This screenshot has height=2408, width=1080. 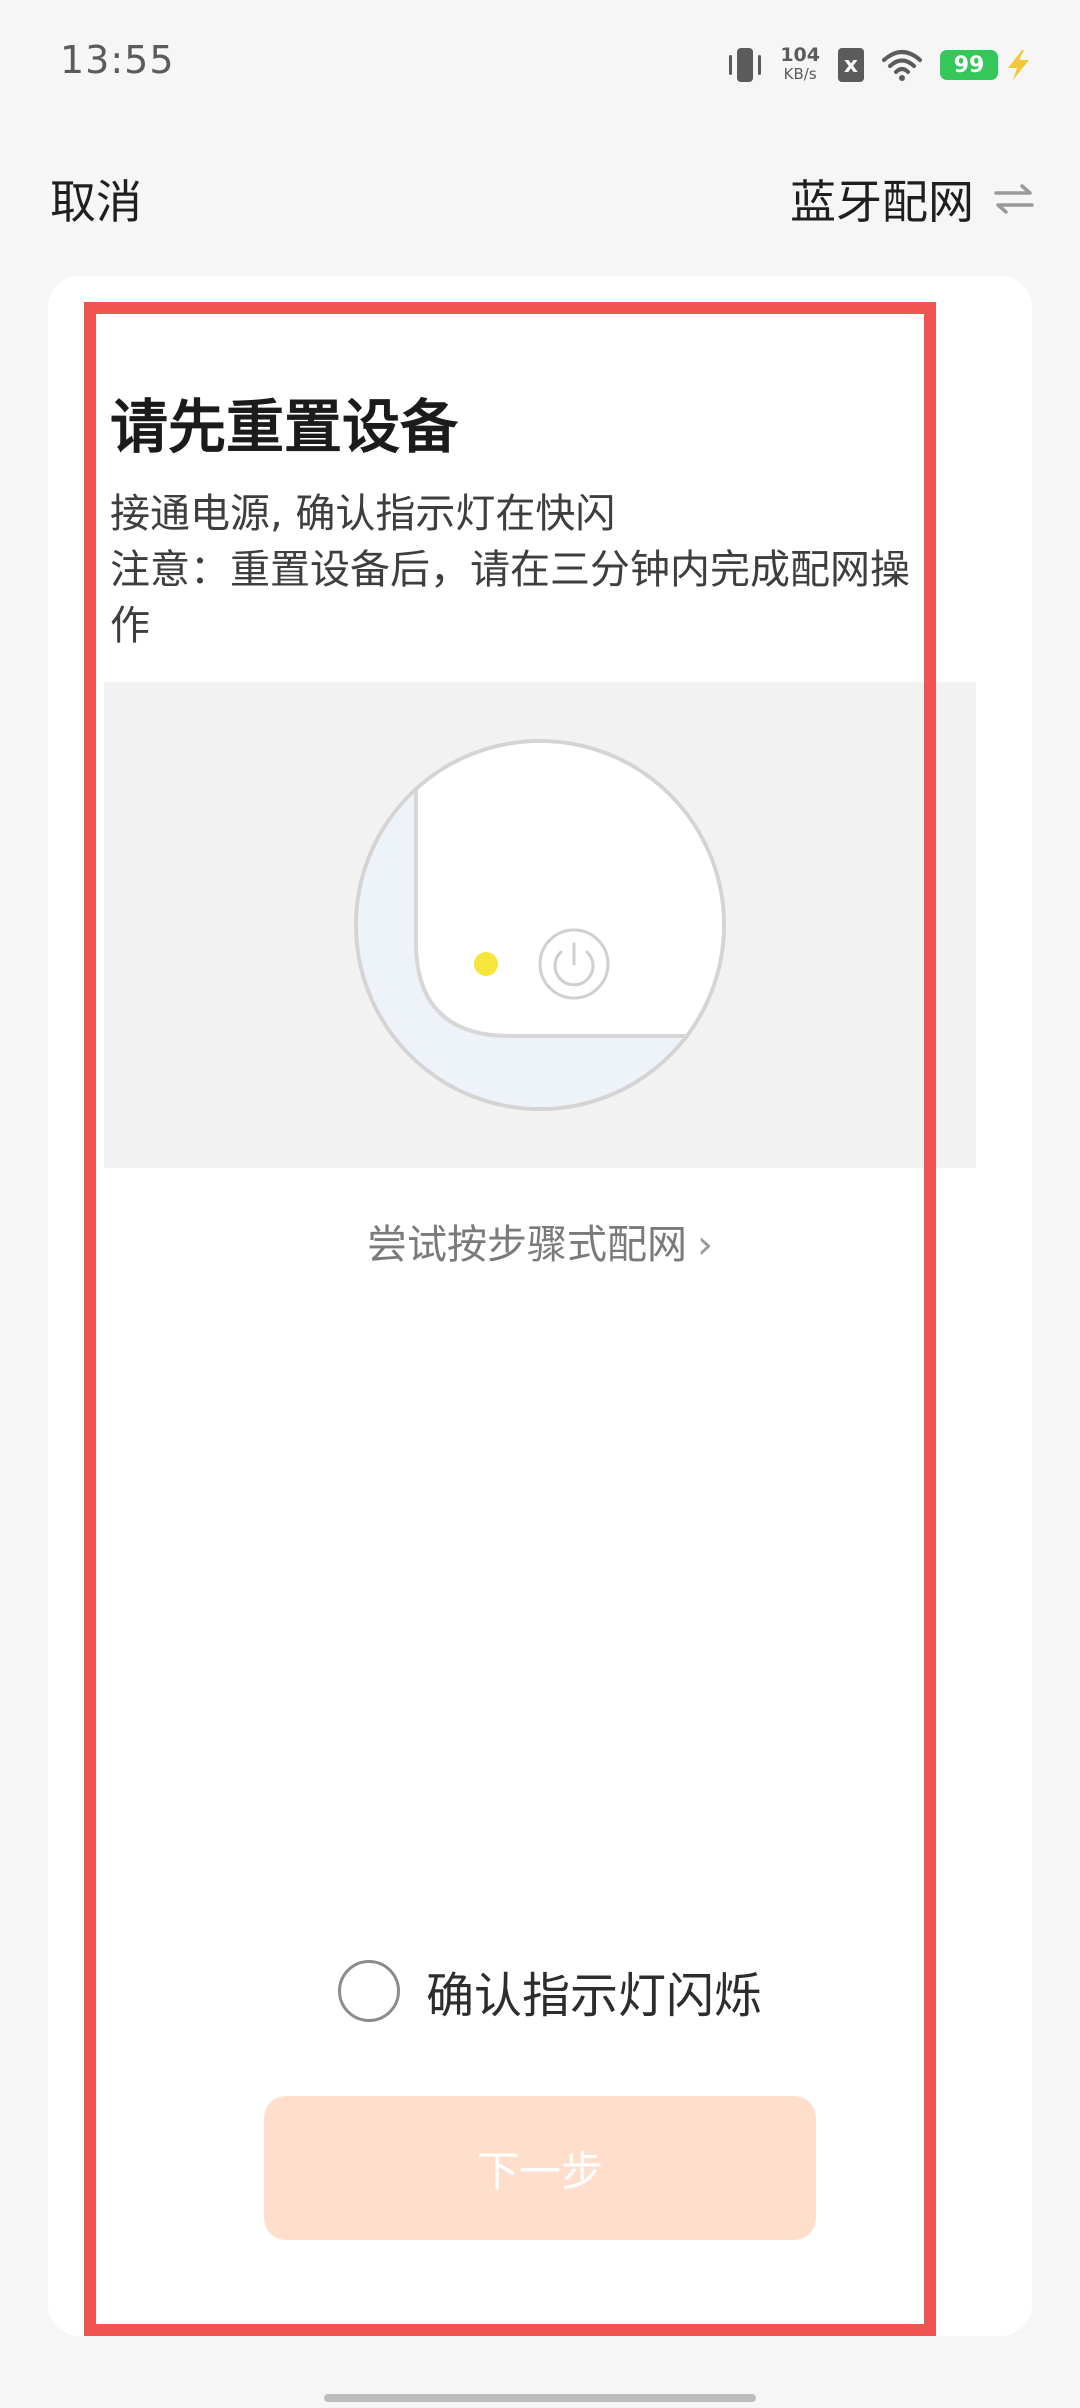 I want to click on vibrate-icon, so click(x=745, y=65).